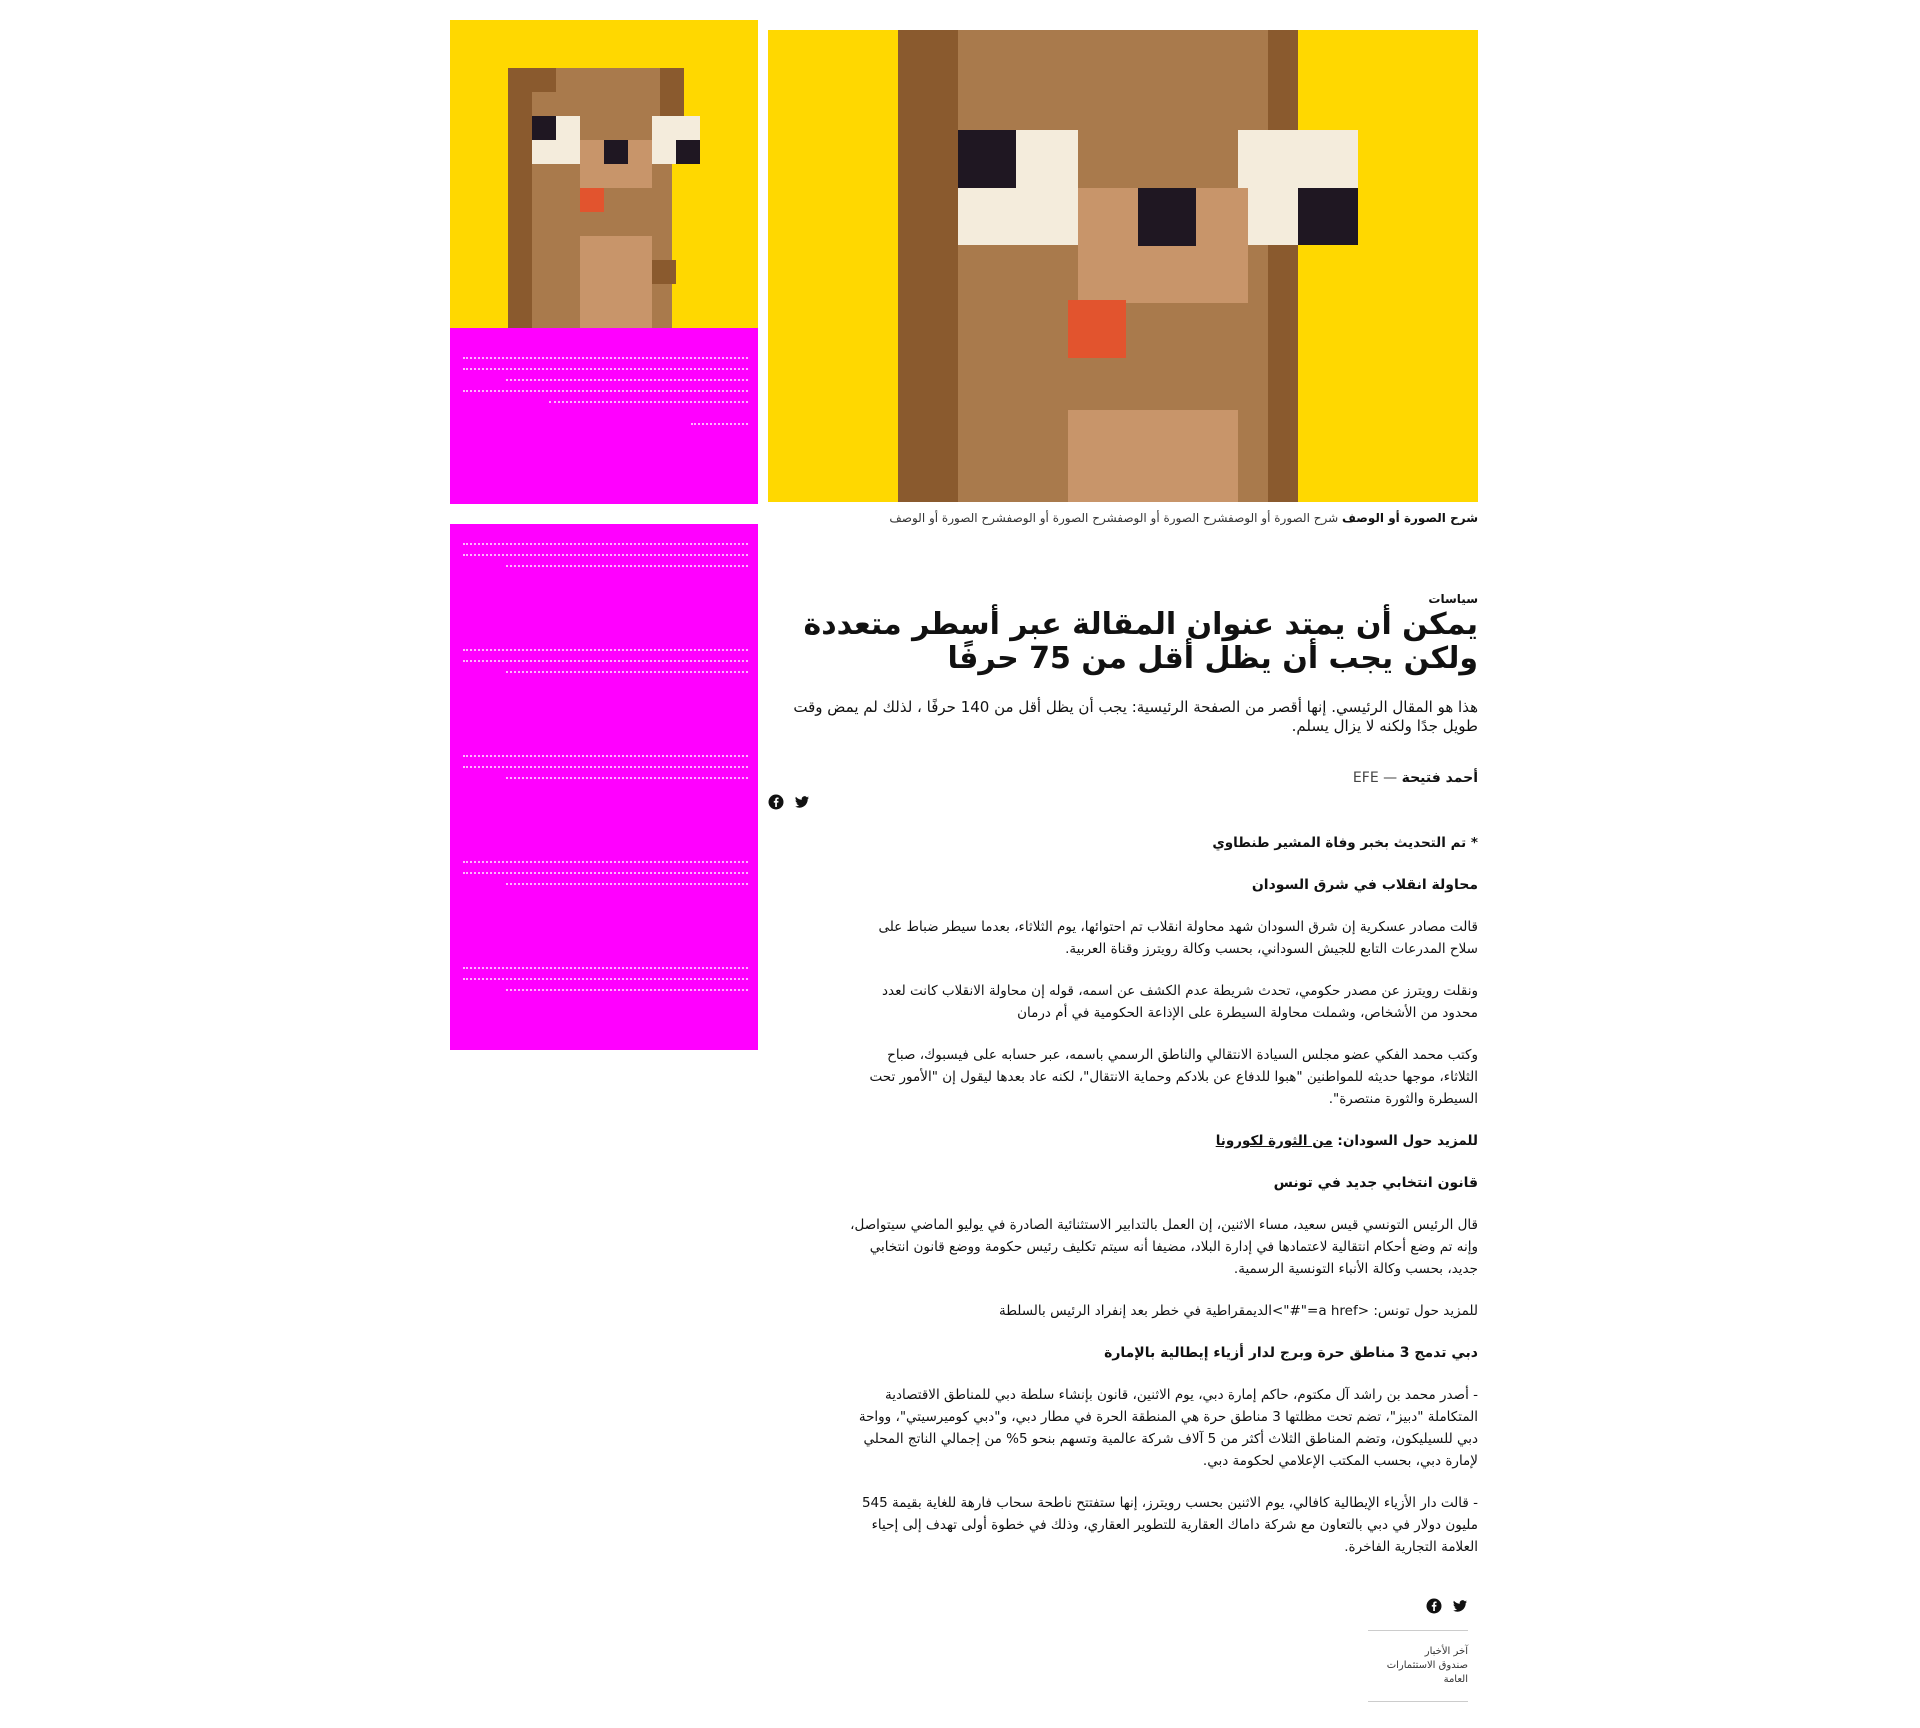  I want to click on related-line: صندوق الاستثمارات, so click(1427, 1665).